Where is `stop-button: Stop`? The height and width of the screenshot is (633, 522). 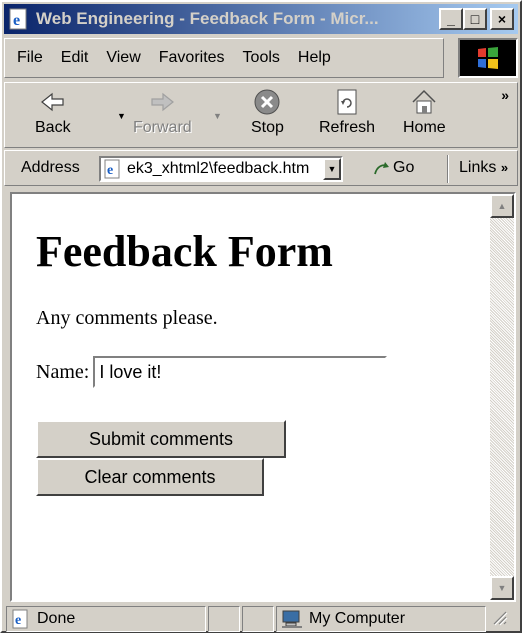 stop-button: Stop is located at coordinates (267, 116).